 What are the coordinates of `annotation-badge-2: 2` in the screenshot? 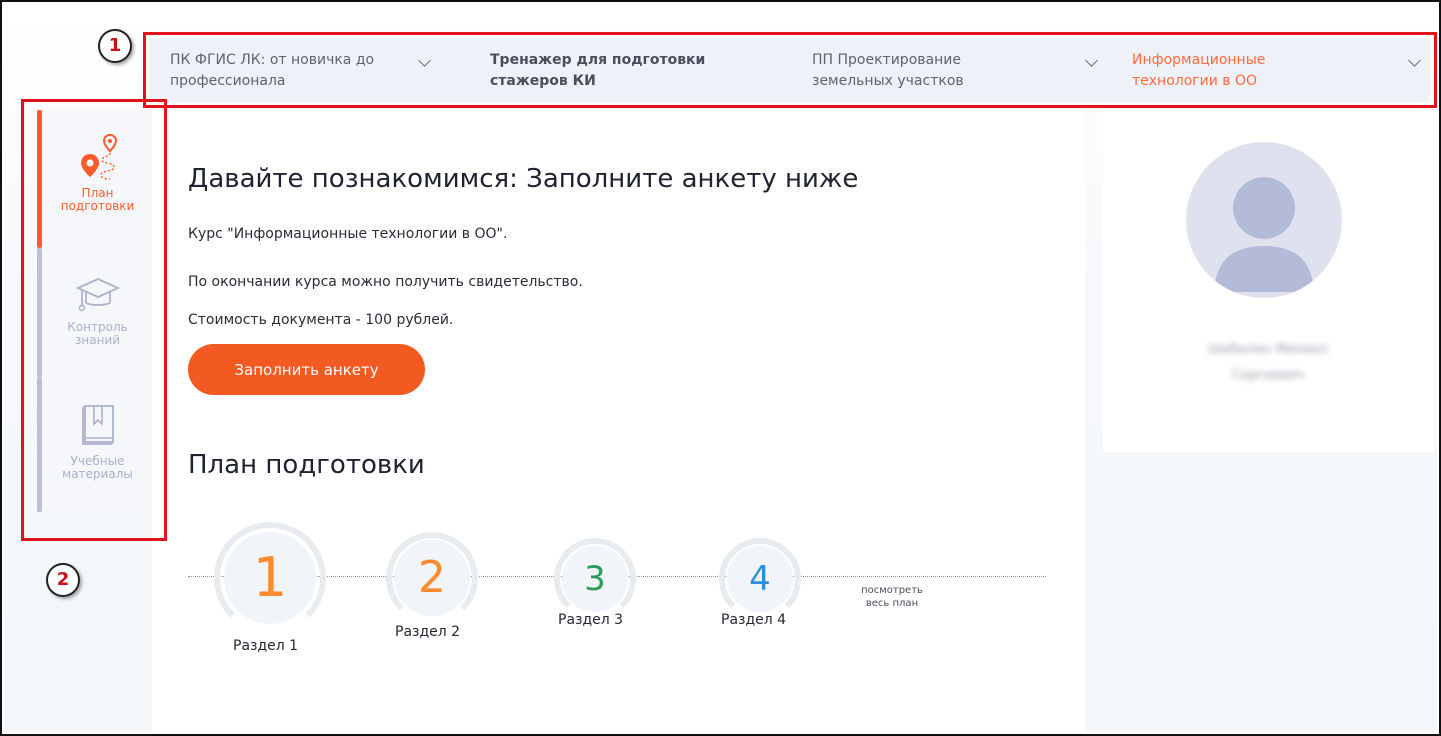 It's located at (63, 580).